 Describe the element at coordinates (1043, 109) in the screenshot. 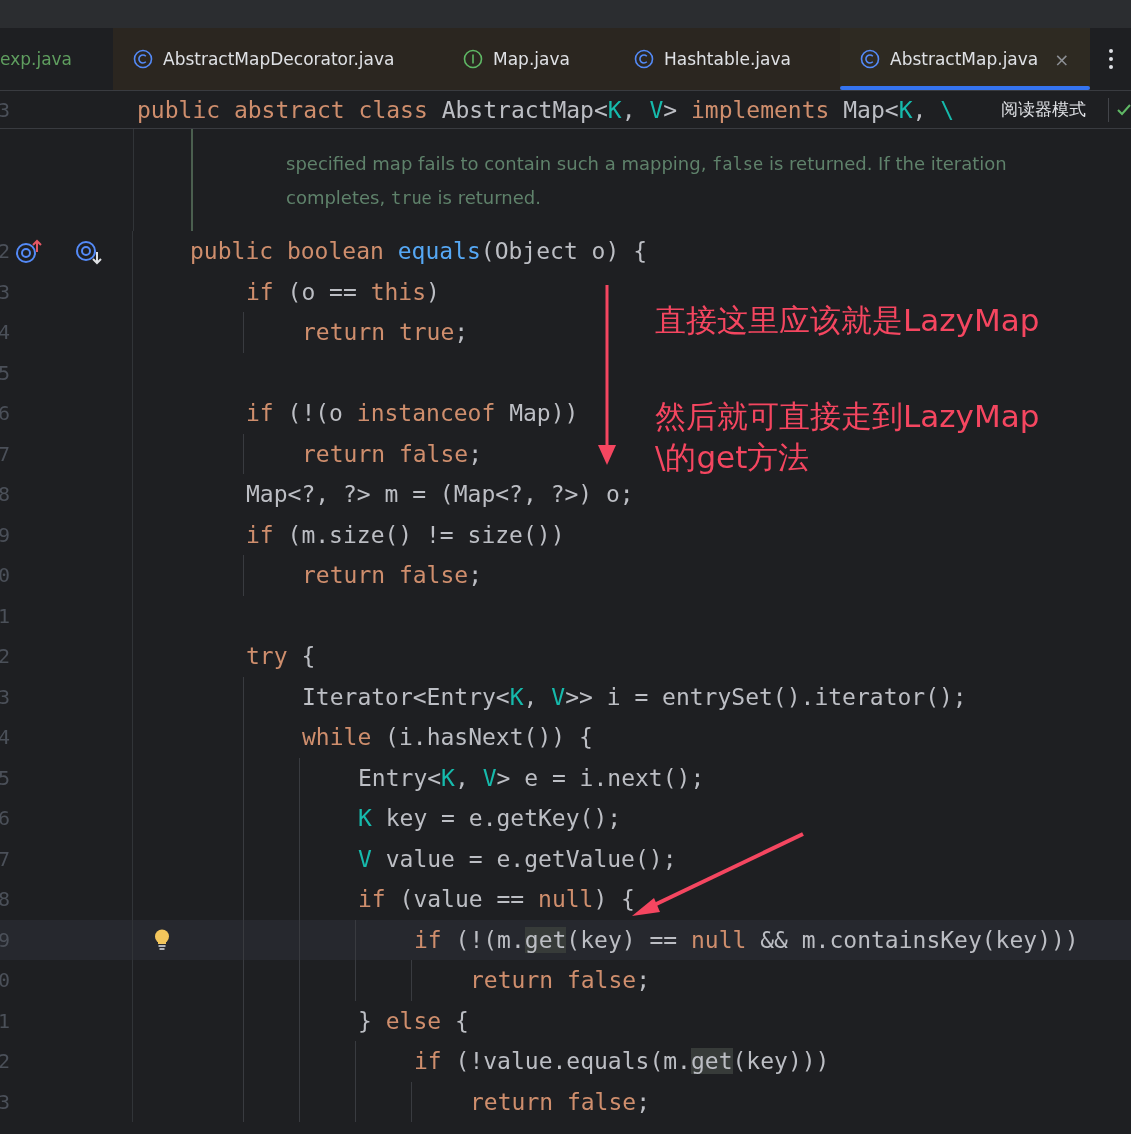

I see `reader-mode-button: 阅读器模式` at that location.